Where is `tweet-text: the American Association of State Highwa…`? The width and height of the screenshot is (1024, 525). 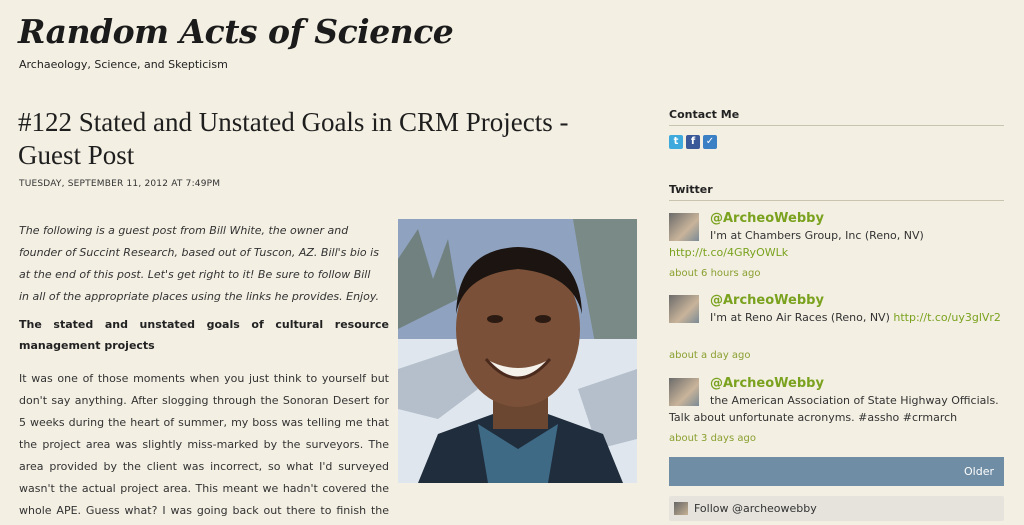 tweet-text: the American Association of State Highwa… is located at coordinates (836, 409).